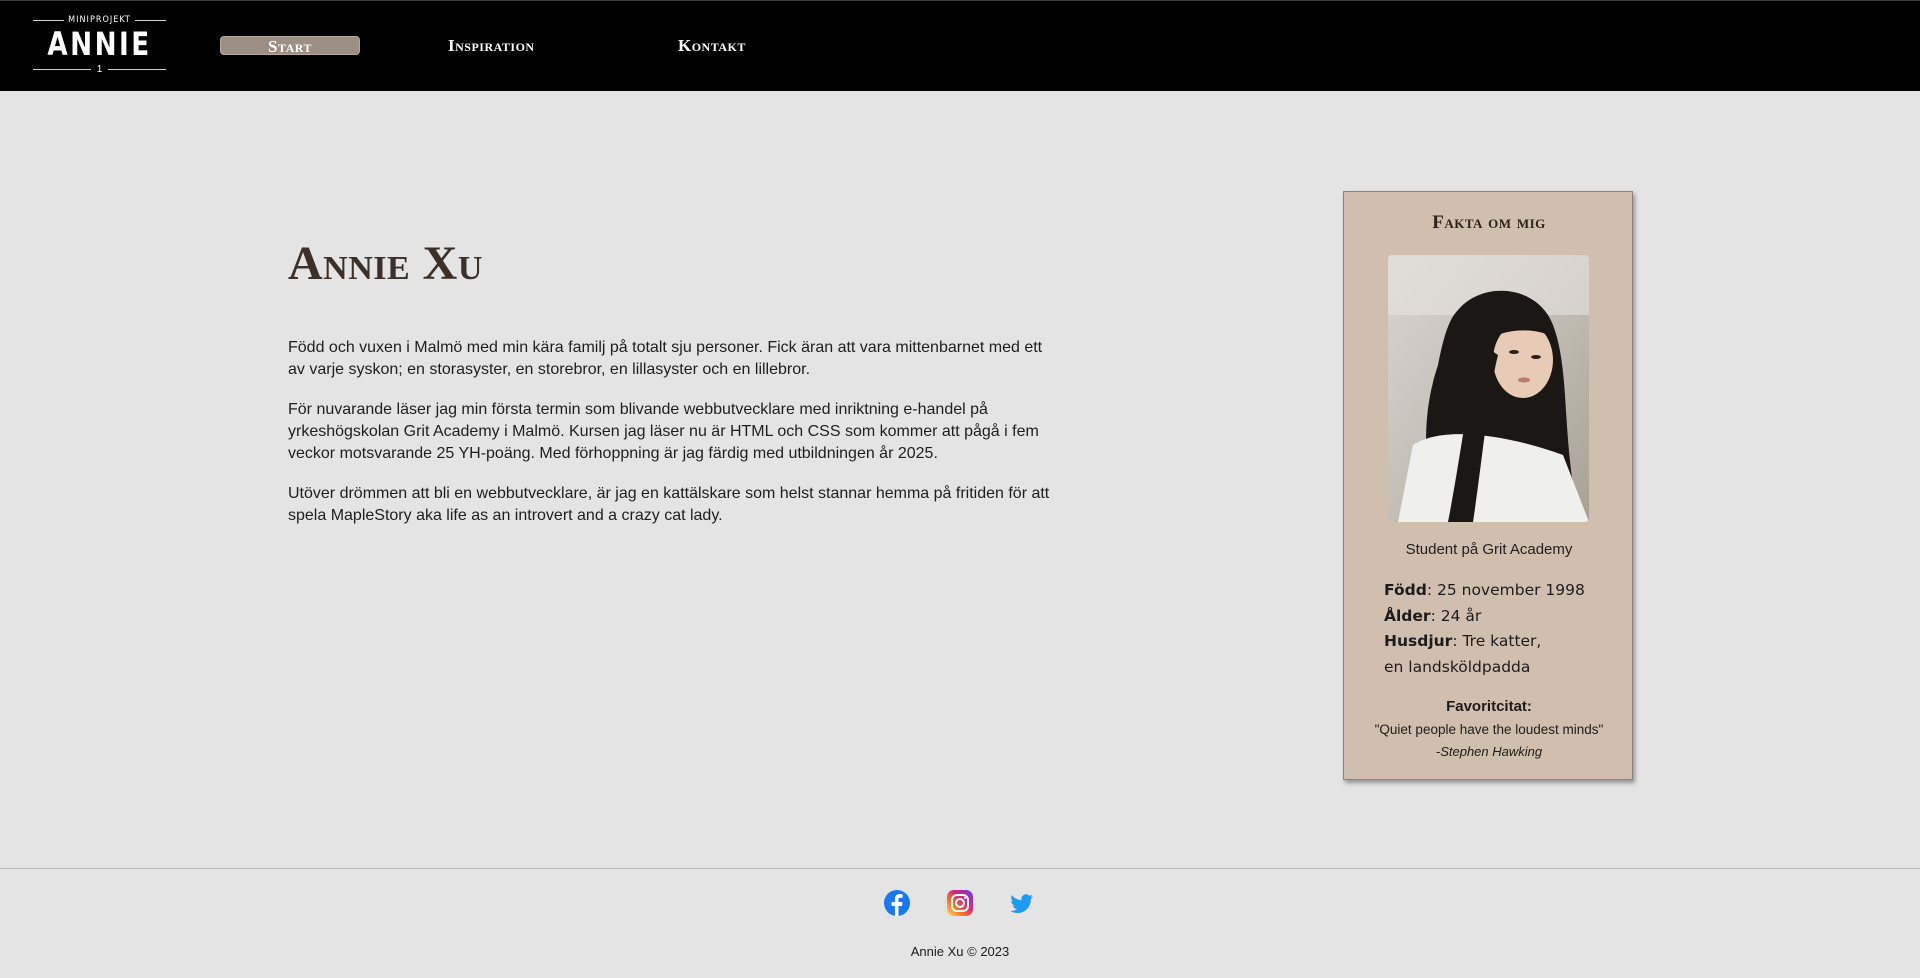 The image size is (1920, 978). I want to click on copyright-text: Annie Xu © 2023, so click(960, 951).